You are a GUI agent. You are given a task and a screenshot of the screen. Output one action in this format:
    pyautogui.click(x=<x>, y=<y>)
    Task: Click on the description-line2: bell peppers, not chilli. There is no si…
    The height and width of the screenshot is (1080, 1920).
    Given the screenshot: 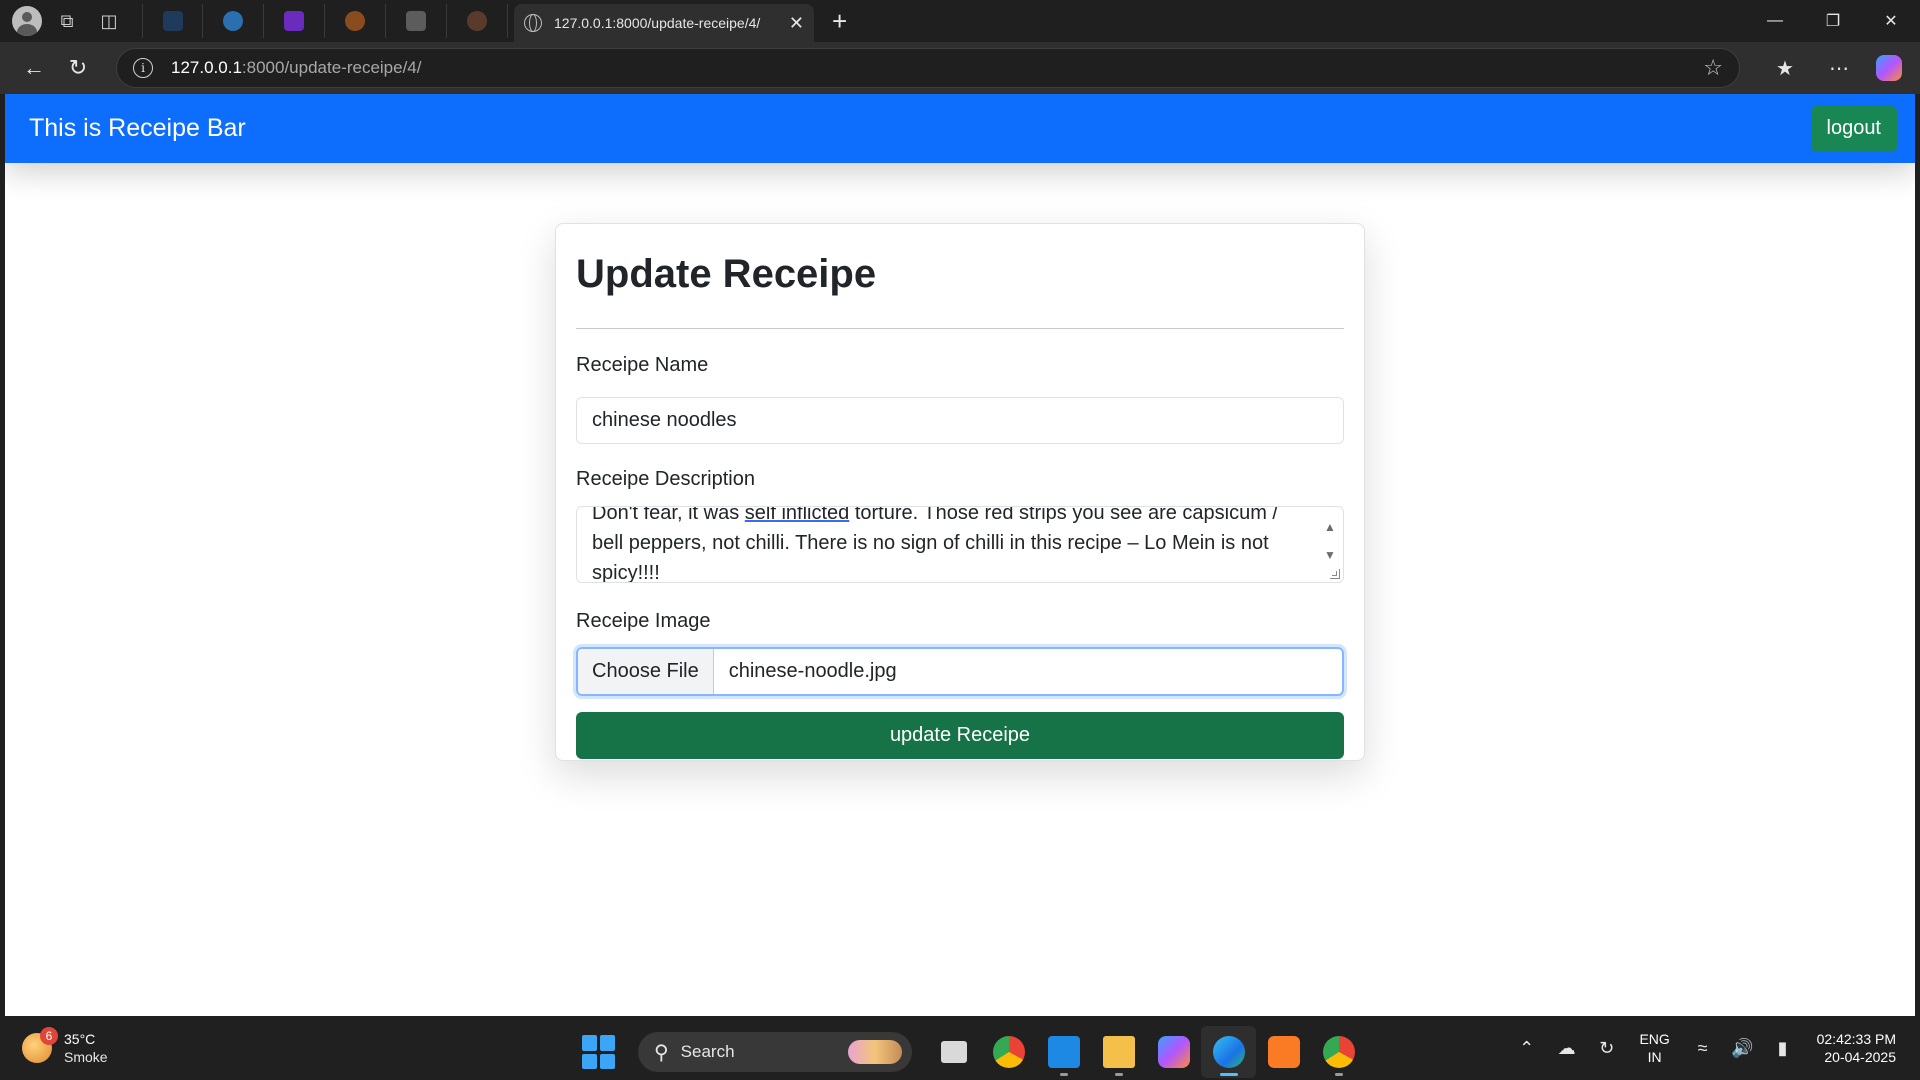 What is the action you would take?
    pyautogui.click(x=930, y=543)
    